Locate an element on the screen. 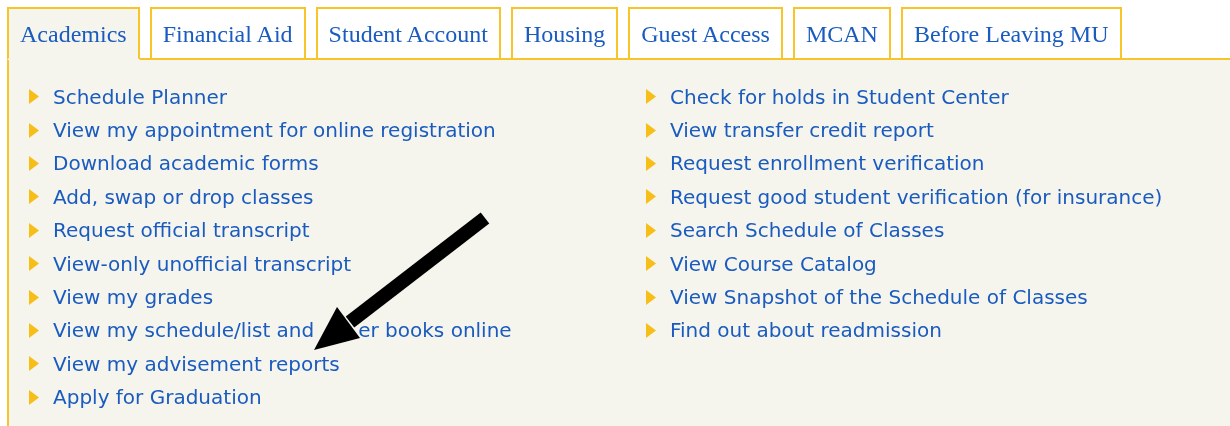 The width and height of the screenshot is (1230, 426). tab: Housing is located at coordinates (564, 33).